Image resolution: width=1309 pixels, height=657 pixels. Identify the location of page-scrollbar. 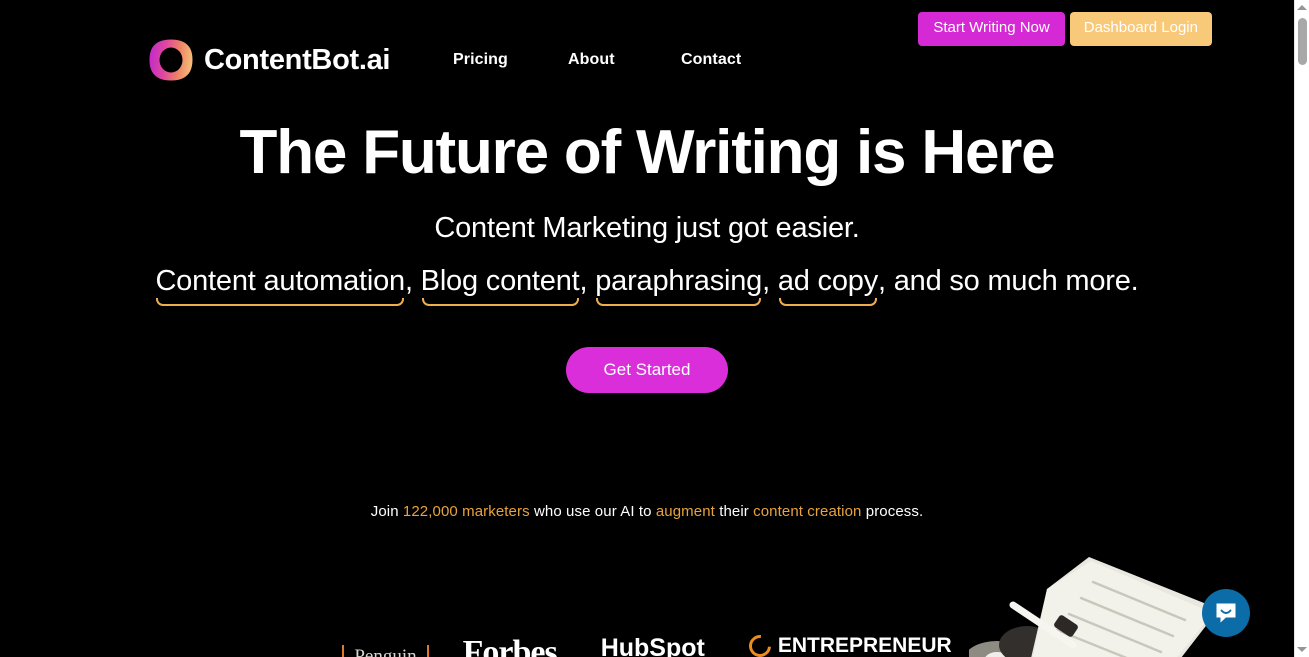
(1301, 328).